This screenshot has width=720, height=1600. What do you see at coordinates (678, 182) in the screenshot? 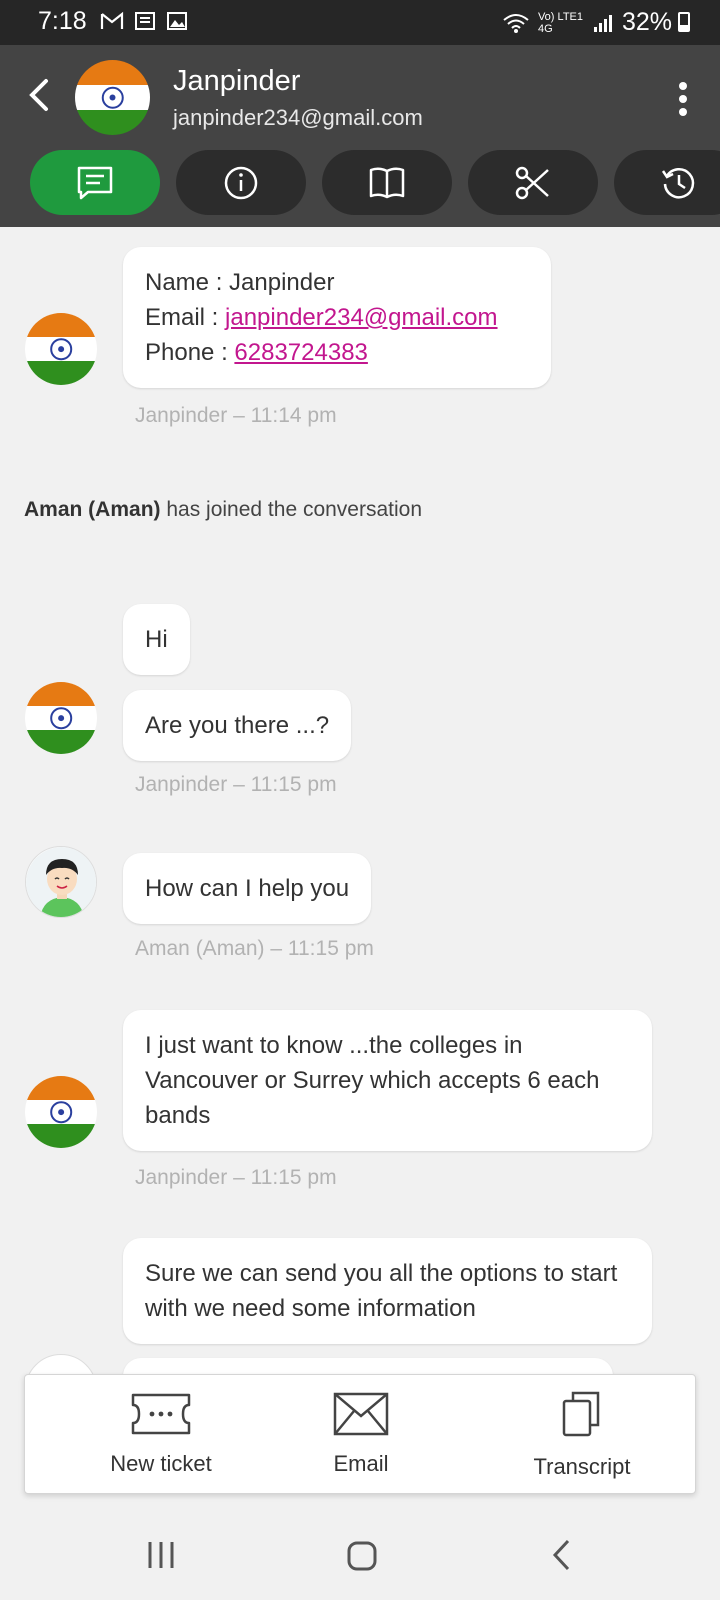
I see `history-icon` at bounding box center [678, 182].